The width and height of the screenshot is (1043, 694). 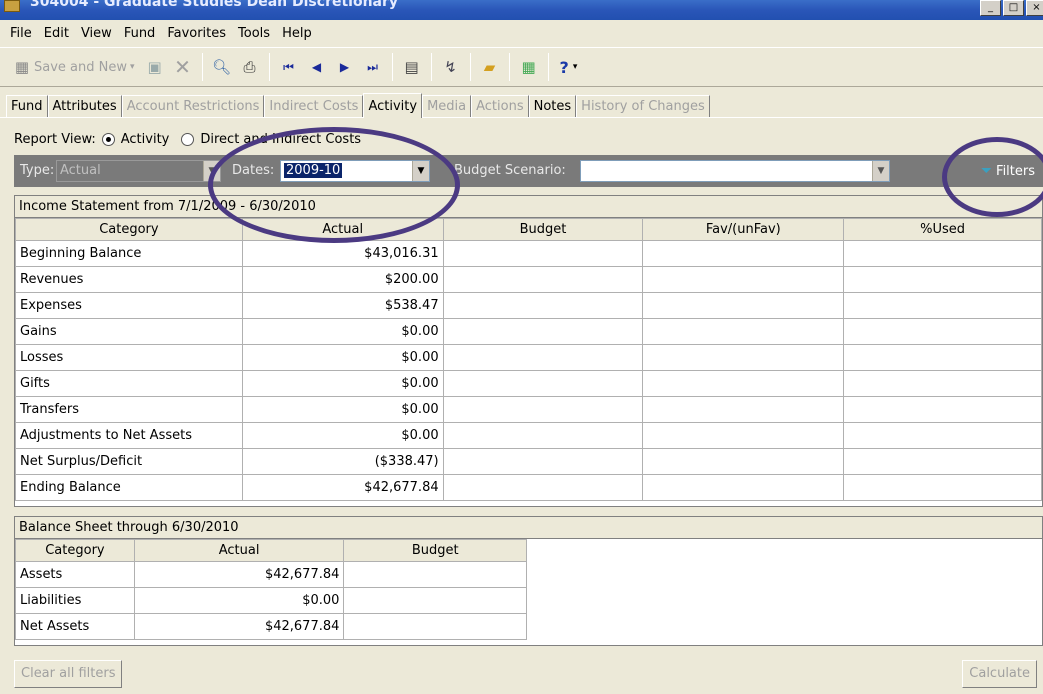 What do you see at coordinates (12, 6) in the screenshot?
I see `app-icon` at bounding box center [12, 6].